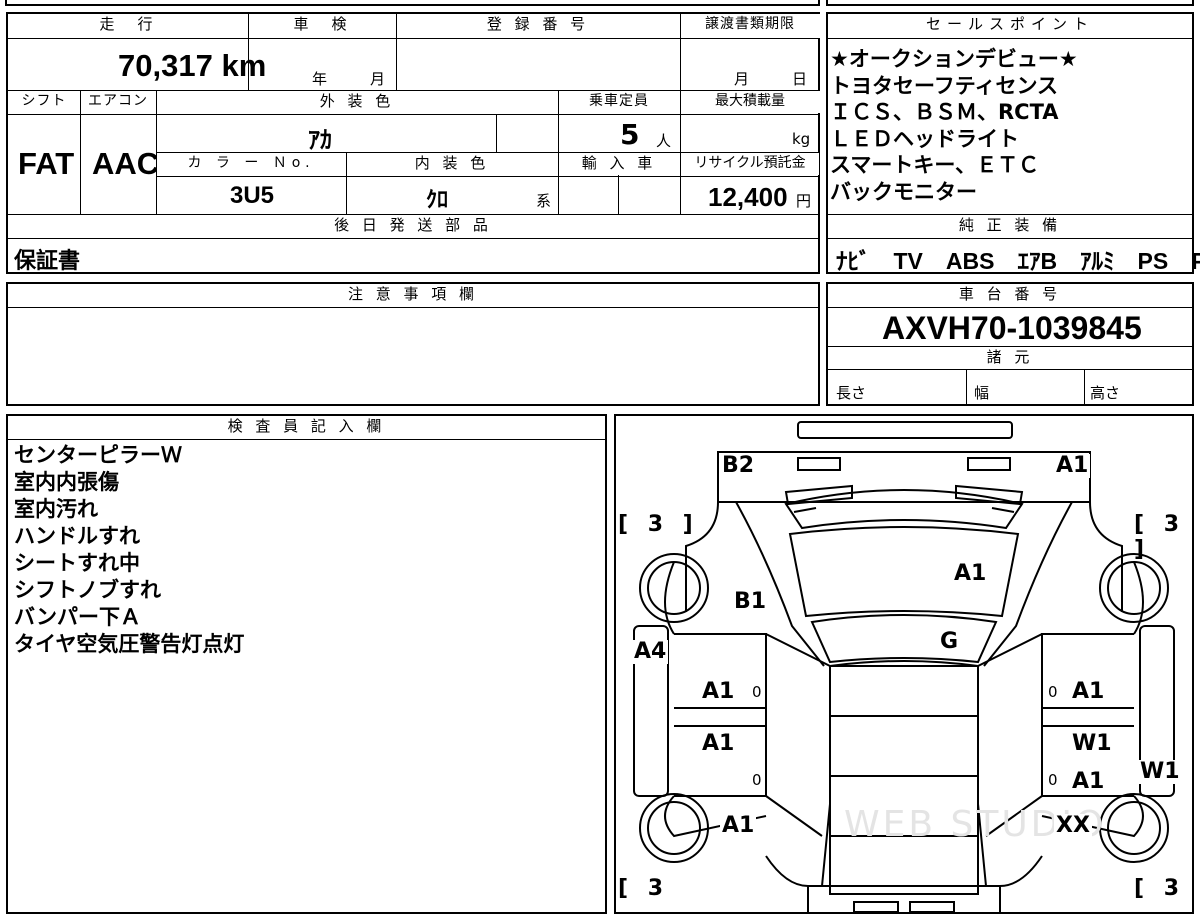 This screenshot has height=914, width=1200. I want to click on color-no-value: 3U5, so click(252, 195).